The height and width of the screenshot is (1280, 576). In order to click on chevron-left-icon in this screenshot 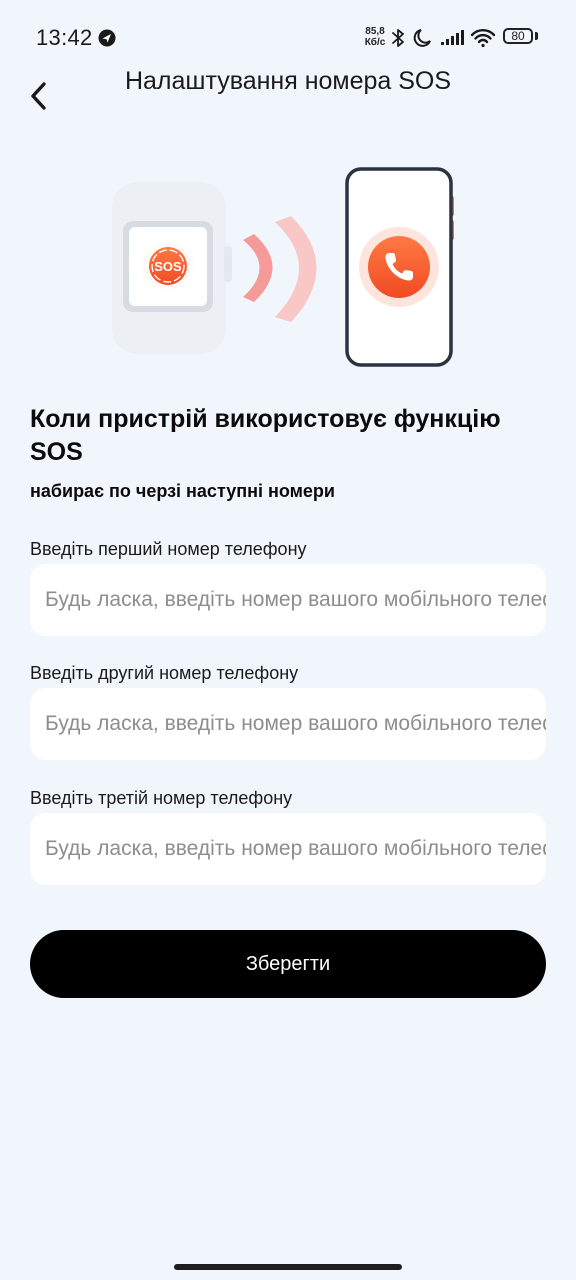, I will do `click(38, 96)`.